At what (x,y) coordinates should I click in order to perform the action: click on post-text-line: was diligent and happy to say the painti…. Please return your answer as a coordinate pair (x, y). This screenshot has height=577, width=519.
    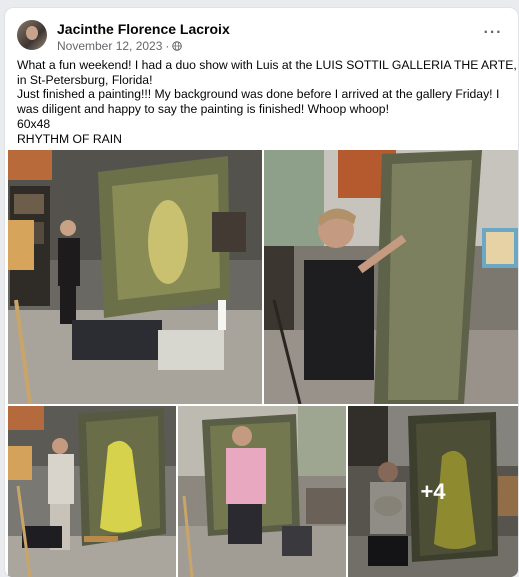
    Looking at the image, I should click on (203, 109).